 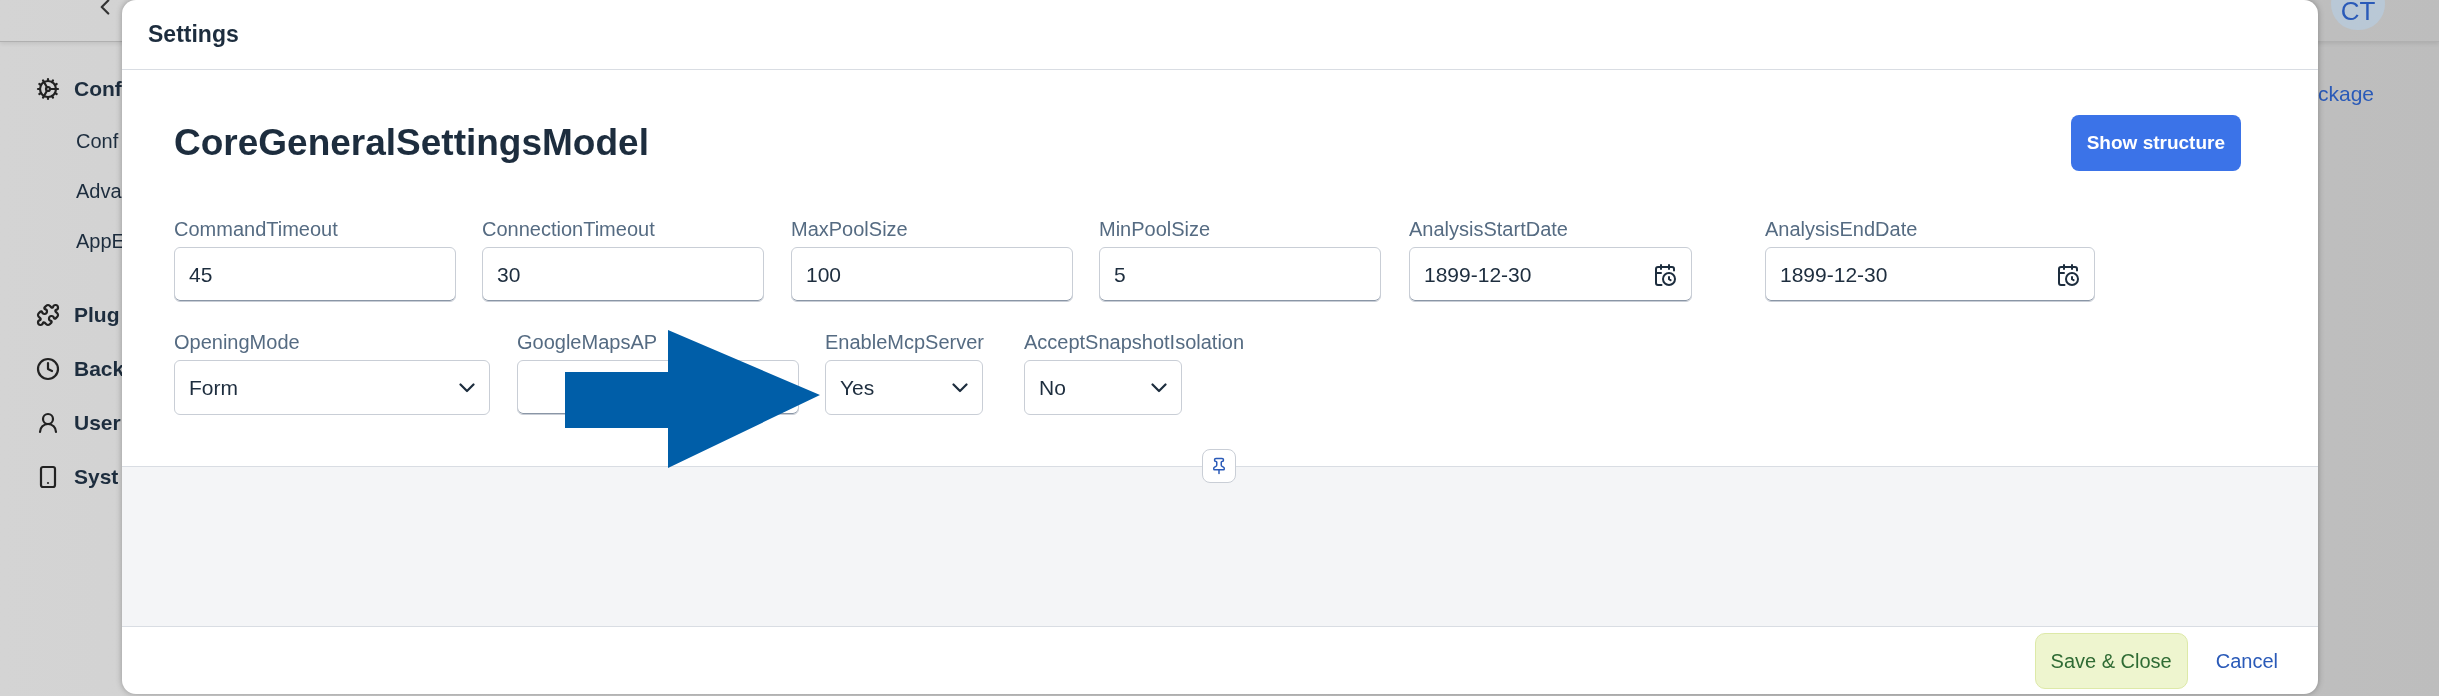 I want to click on select-field: No, so click(x=1102, y=387).